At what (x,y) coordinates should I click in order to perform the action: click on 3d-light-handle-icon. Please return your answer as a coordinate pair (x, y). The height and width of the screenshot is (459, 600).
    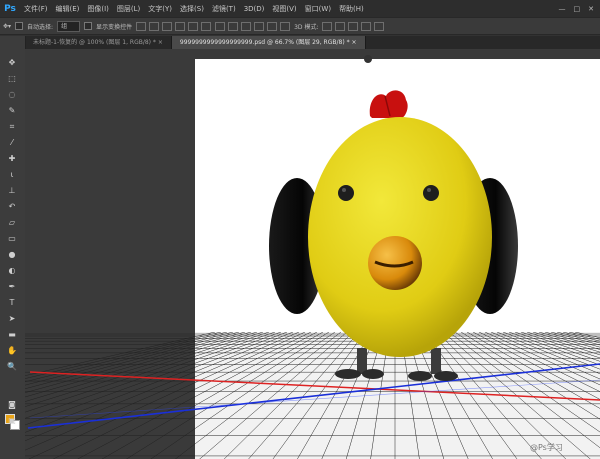
    Looking at the image, I should click on (368, 59).